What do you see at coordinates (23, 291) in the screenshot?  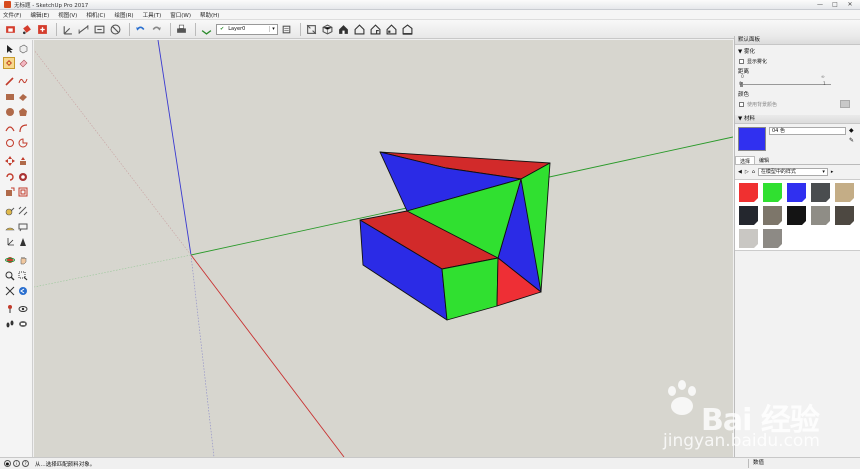 I see `previous-view-icon` at bounding box center [23, 291].